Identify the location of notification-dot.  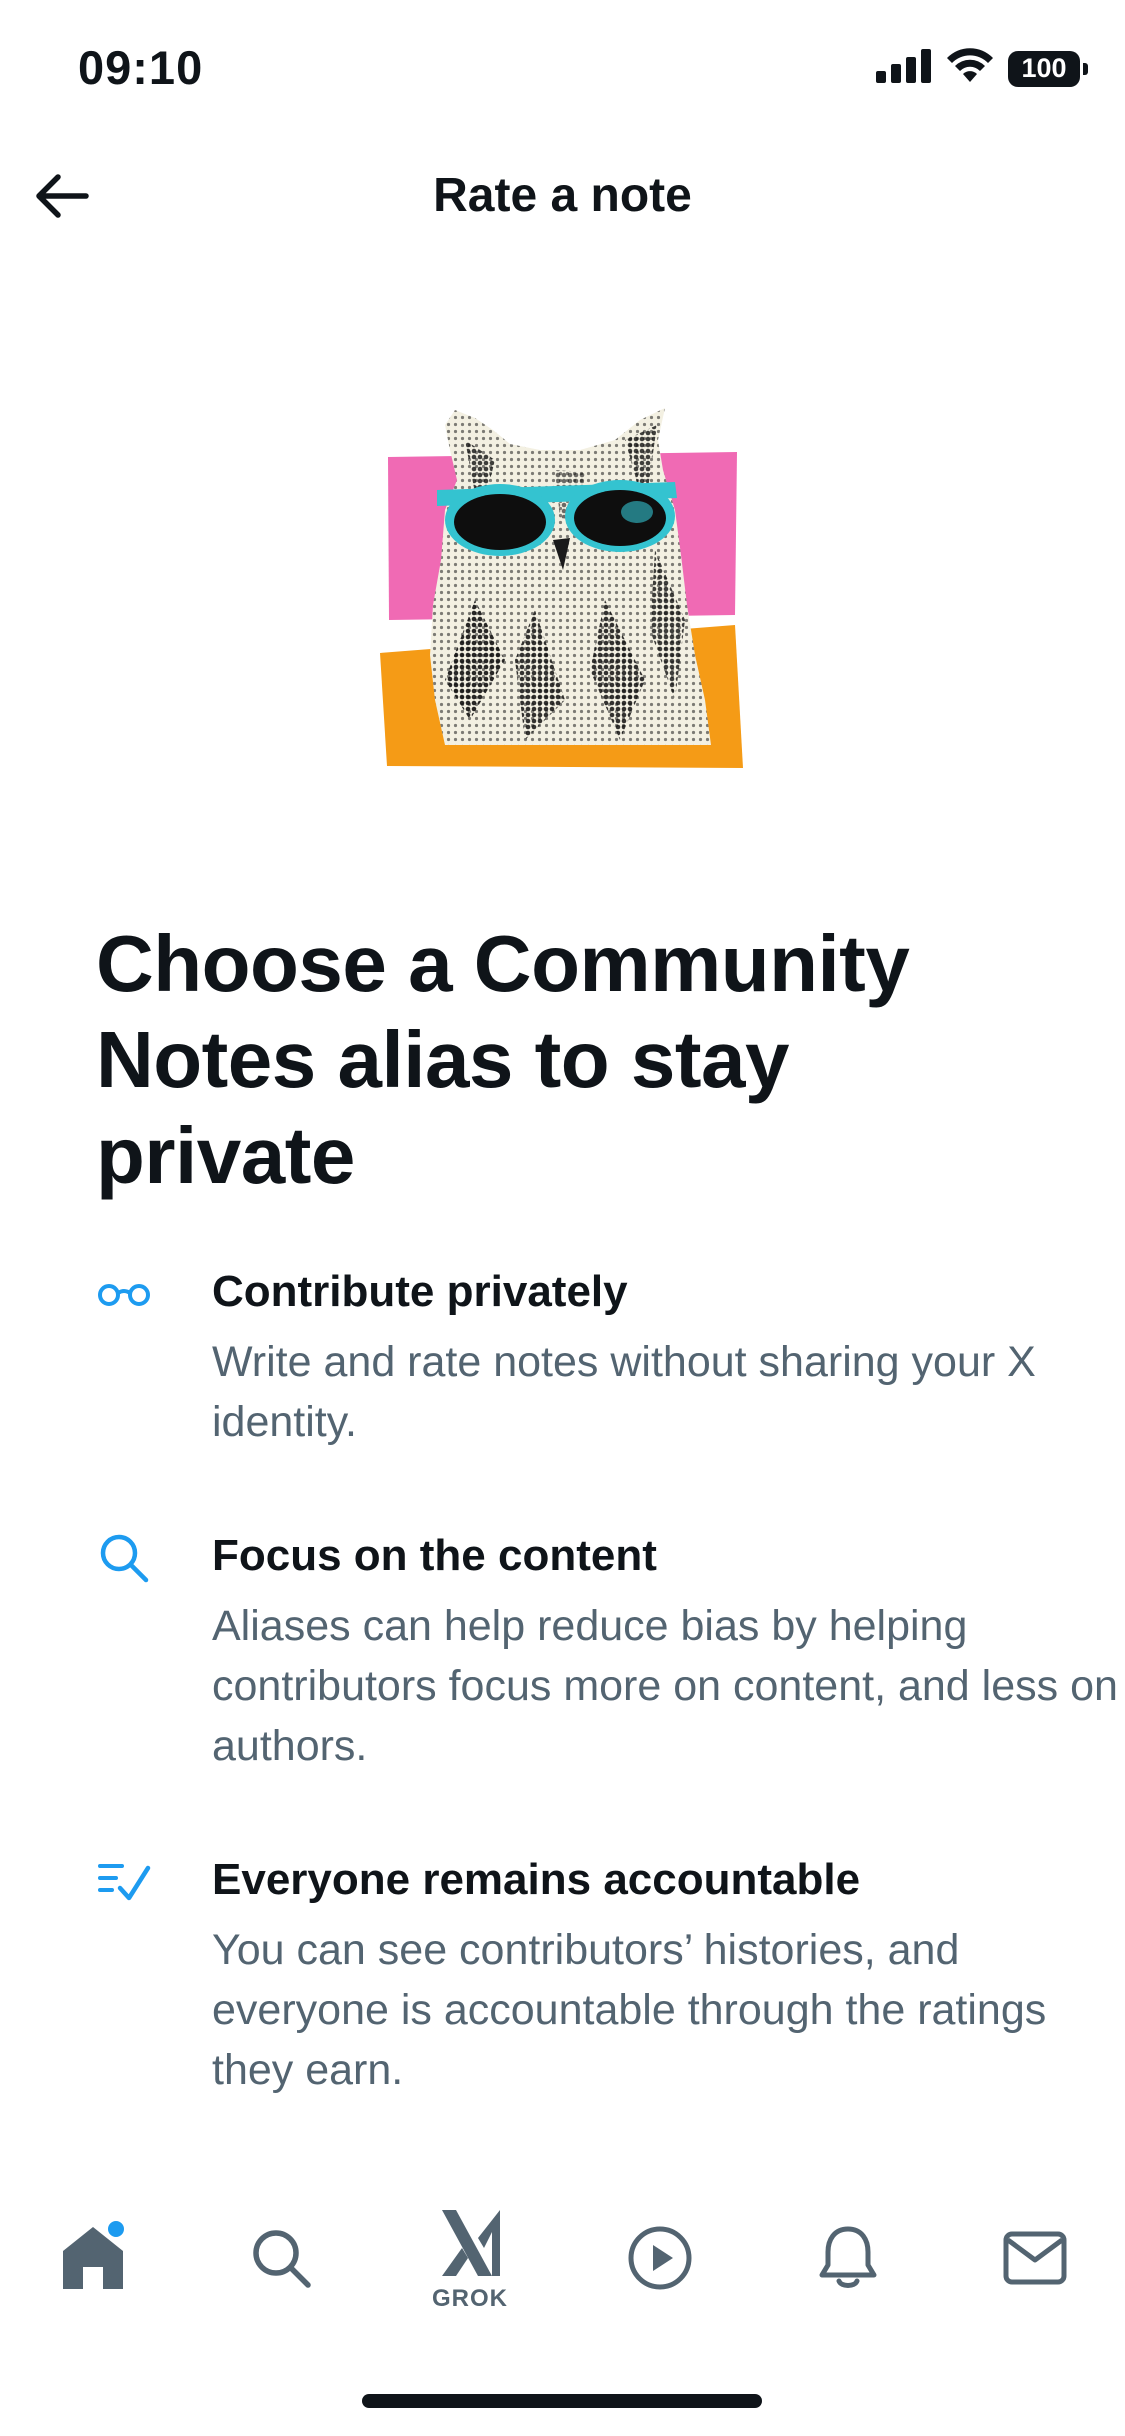
(116, 2229).